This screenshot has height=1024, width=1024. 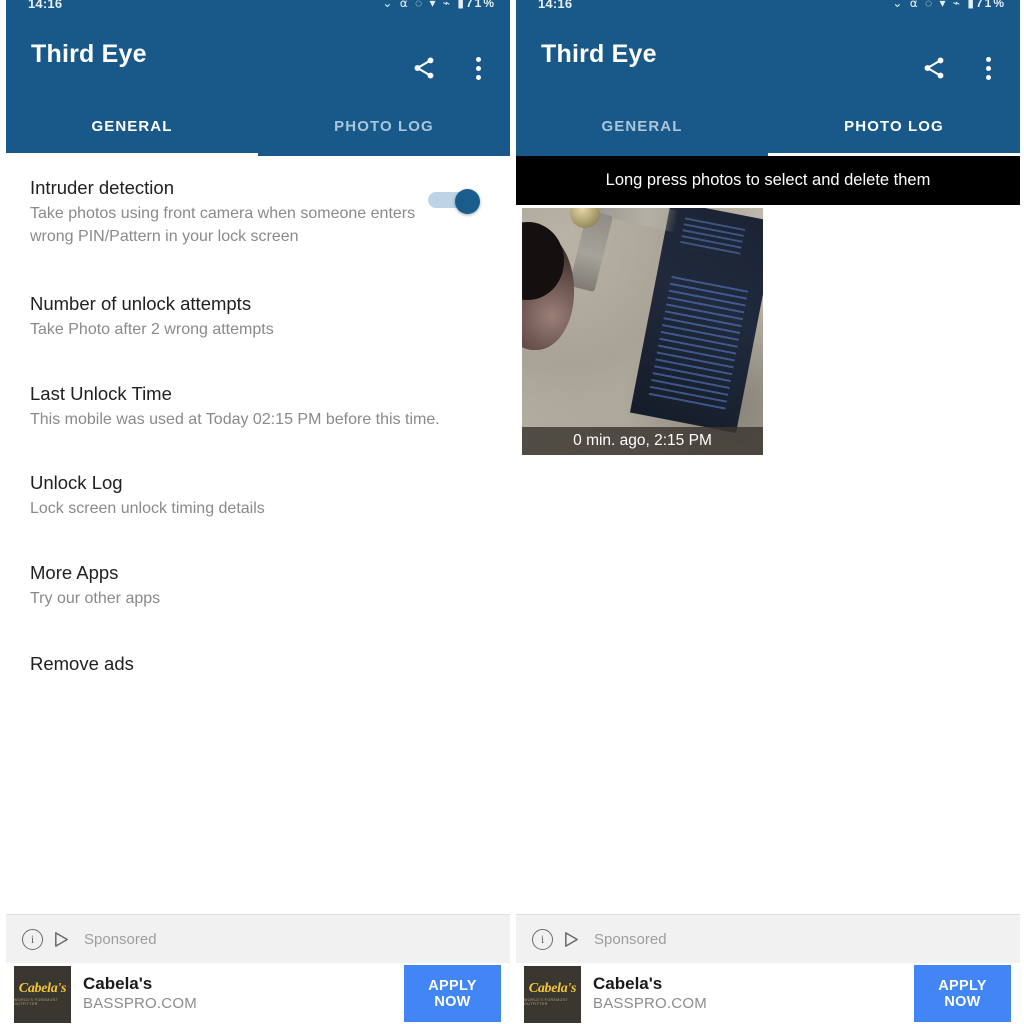 What do you see at coordinates (454, 201) in the screenshot?
I see `intruder-detection-toggle` at bounding box center [454, 201].